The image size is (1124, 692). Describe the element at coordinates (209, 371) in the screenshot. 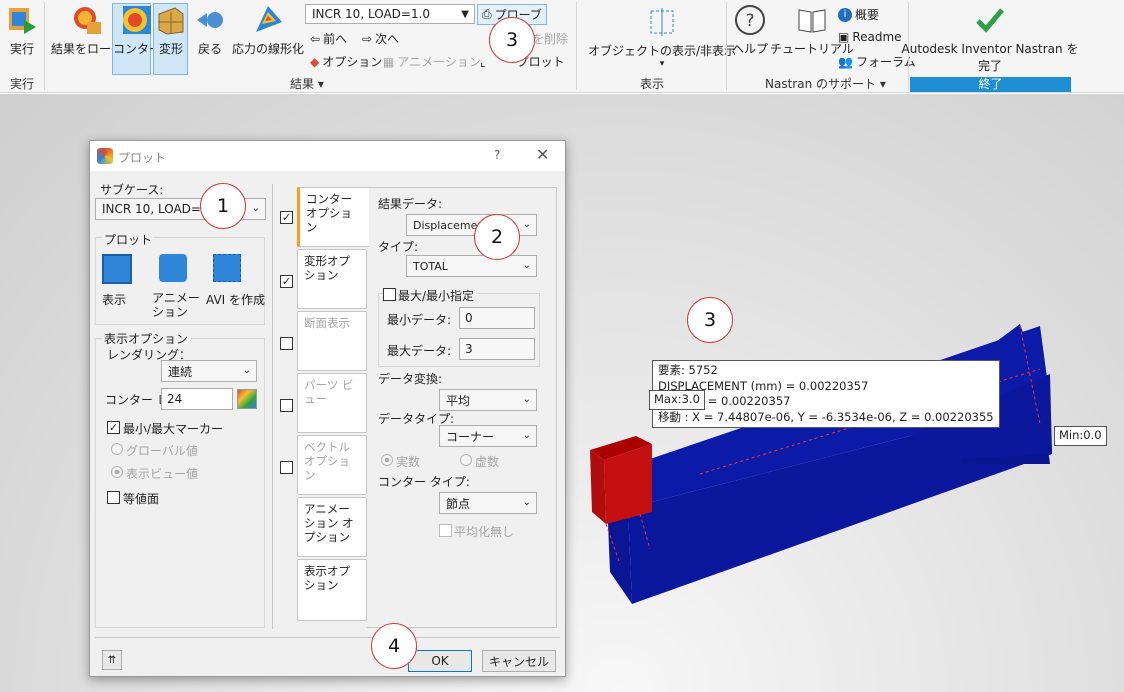

I see `rendering-select: 連続 ⌄` at that location.